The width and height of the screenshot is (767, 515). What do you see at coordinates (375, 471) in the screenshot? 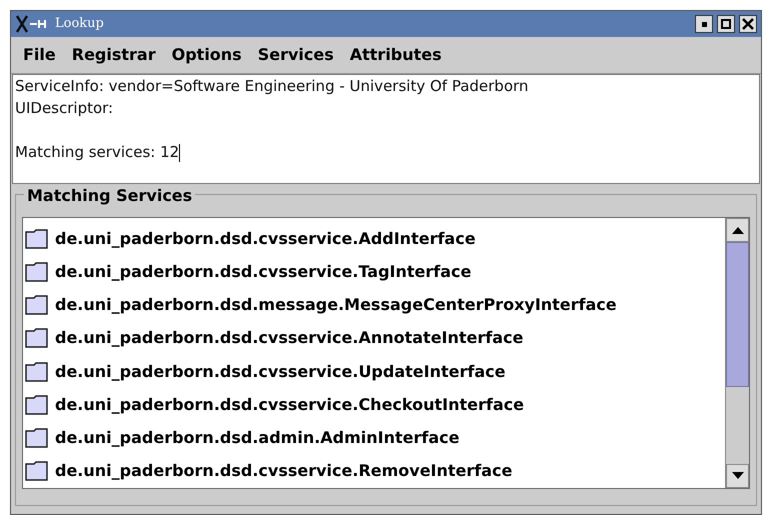
I see `service-list-item: de.uni_paderborn.dsd.cvsservice.RemoveInterface` at bounding box center [375, 471].